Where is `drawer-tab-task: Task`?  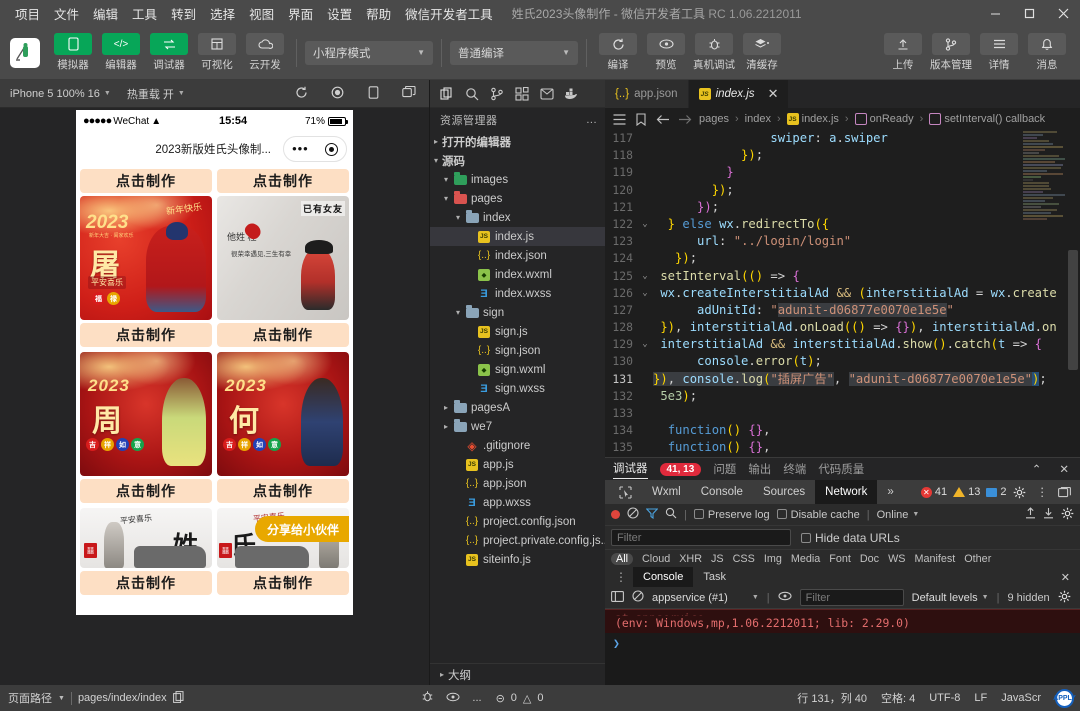 drawer-tab-task: Task is located at coordinates (714, 577).